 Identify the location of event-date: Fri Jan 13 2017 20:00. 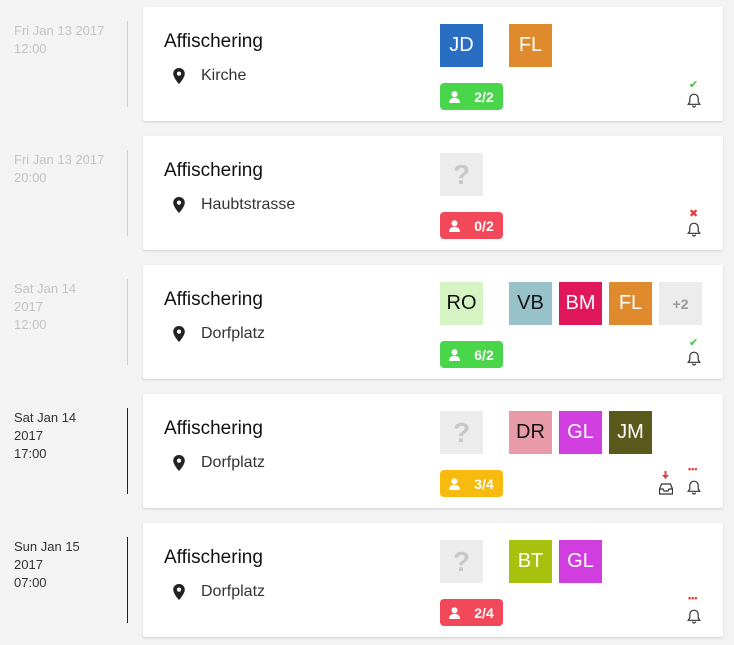
(69, 169).